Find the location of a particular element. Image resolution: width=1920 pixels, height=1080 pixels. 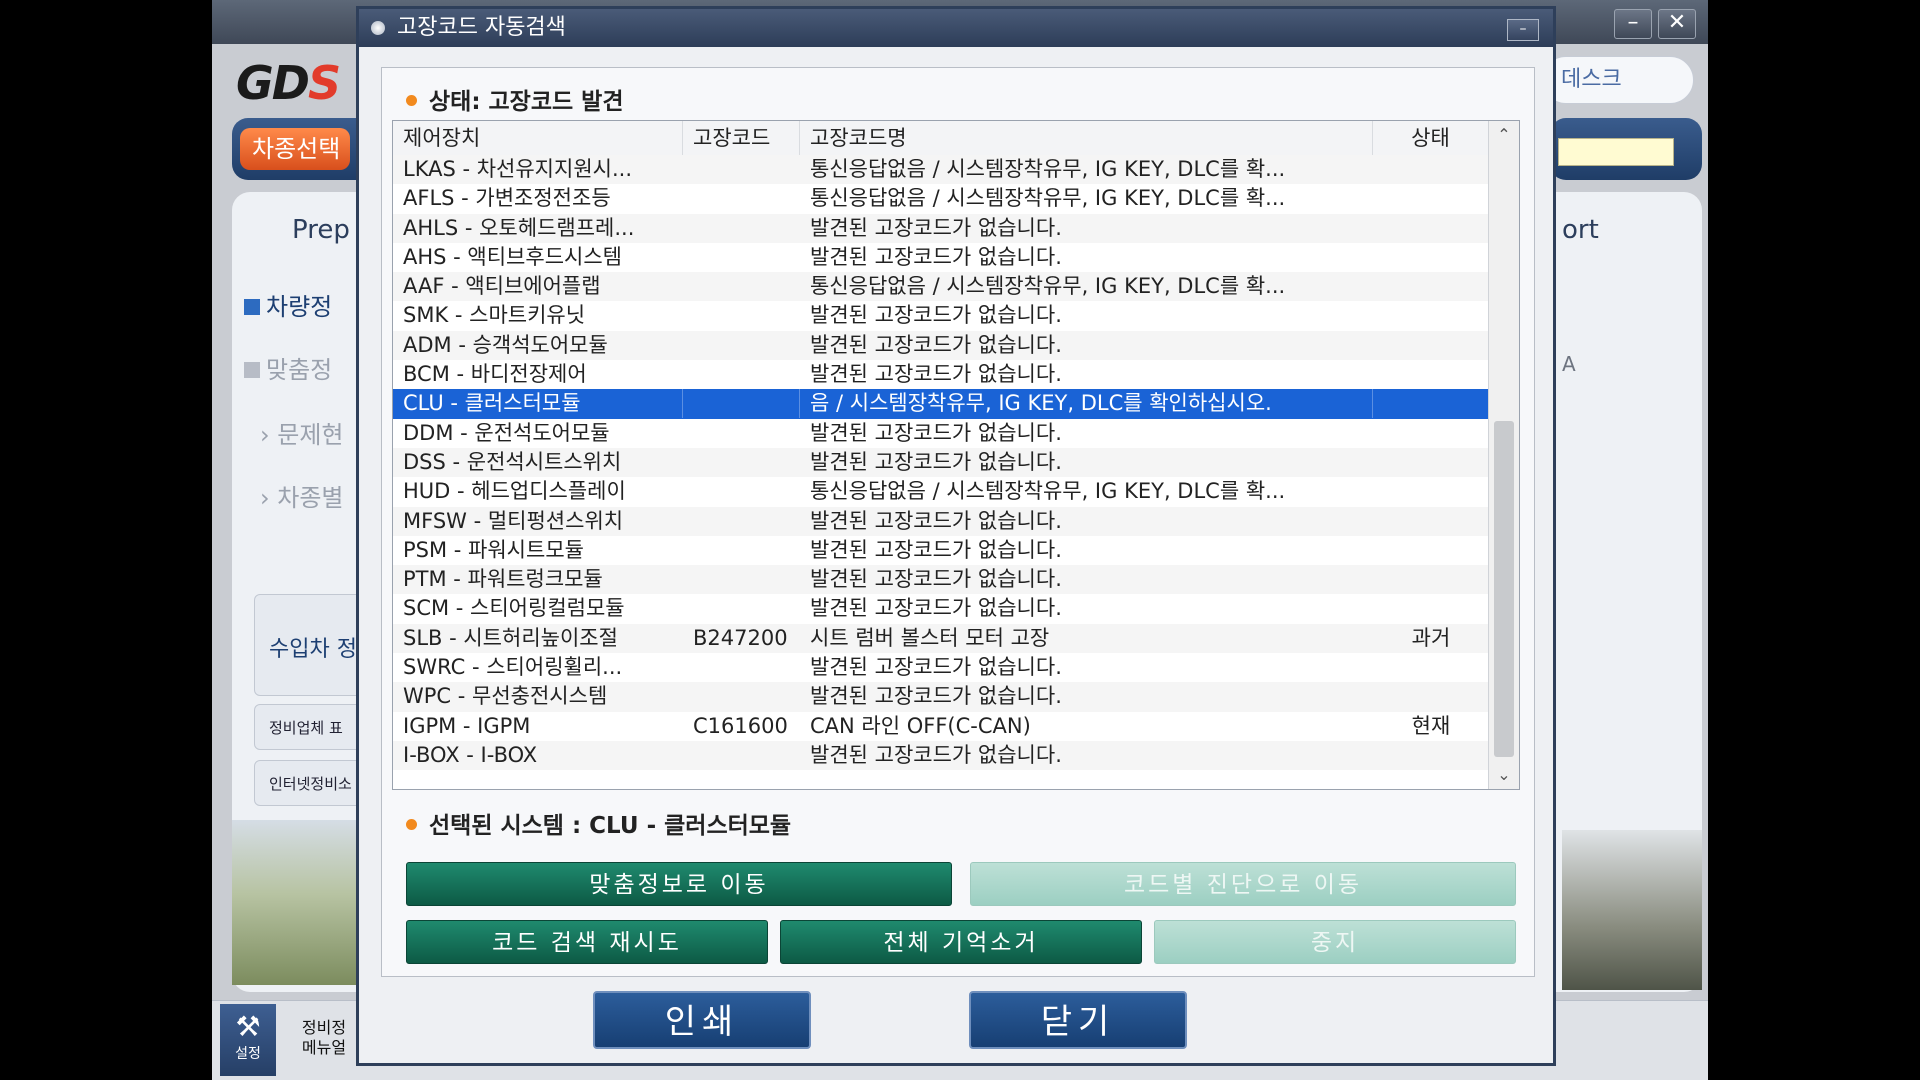

manual-menu-button: 정비정 메뉴얼 is located at coordinates (324, 1040).